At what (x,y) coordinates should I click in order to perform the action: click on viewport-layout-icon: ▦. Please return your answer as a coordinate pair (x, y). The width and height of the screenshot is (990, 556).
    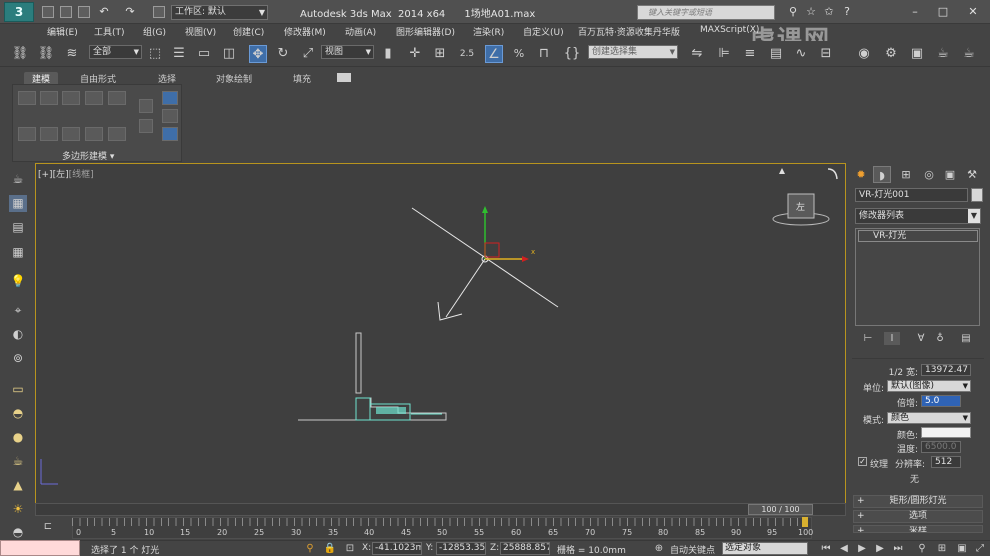
    Looking at the image, I should click on (18, 252).